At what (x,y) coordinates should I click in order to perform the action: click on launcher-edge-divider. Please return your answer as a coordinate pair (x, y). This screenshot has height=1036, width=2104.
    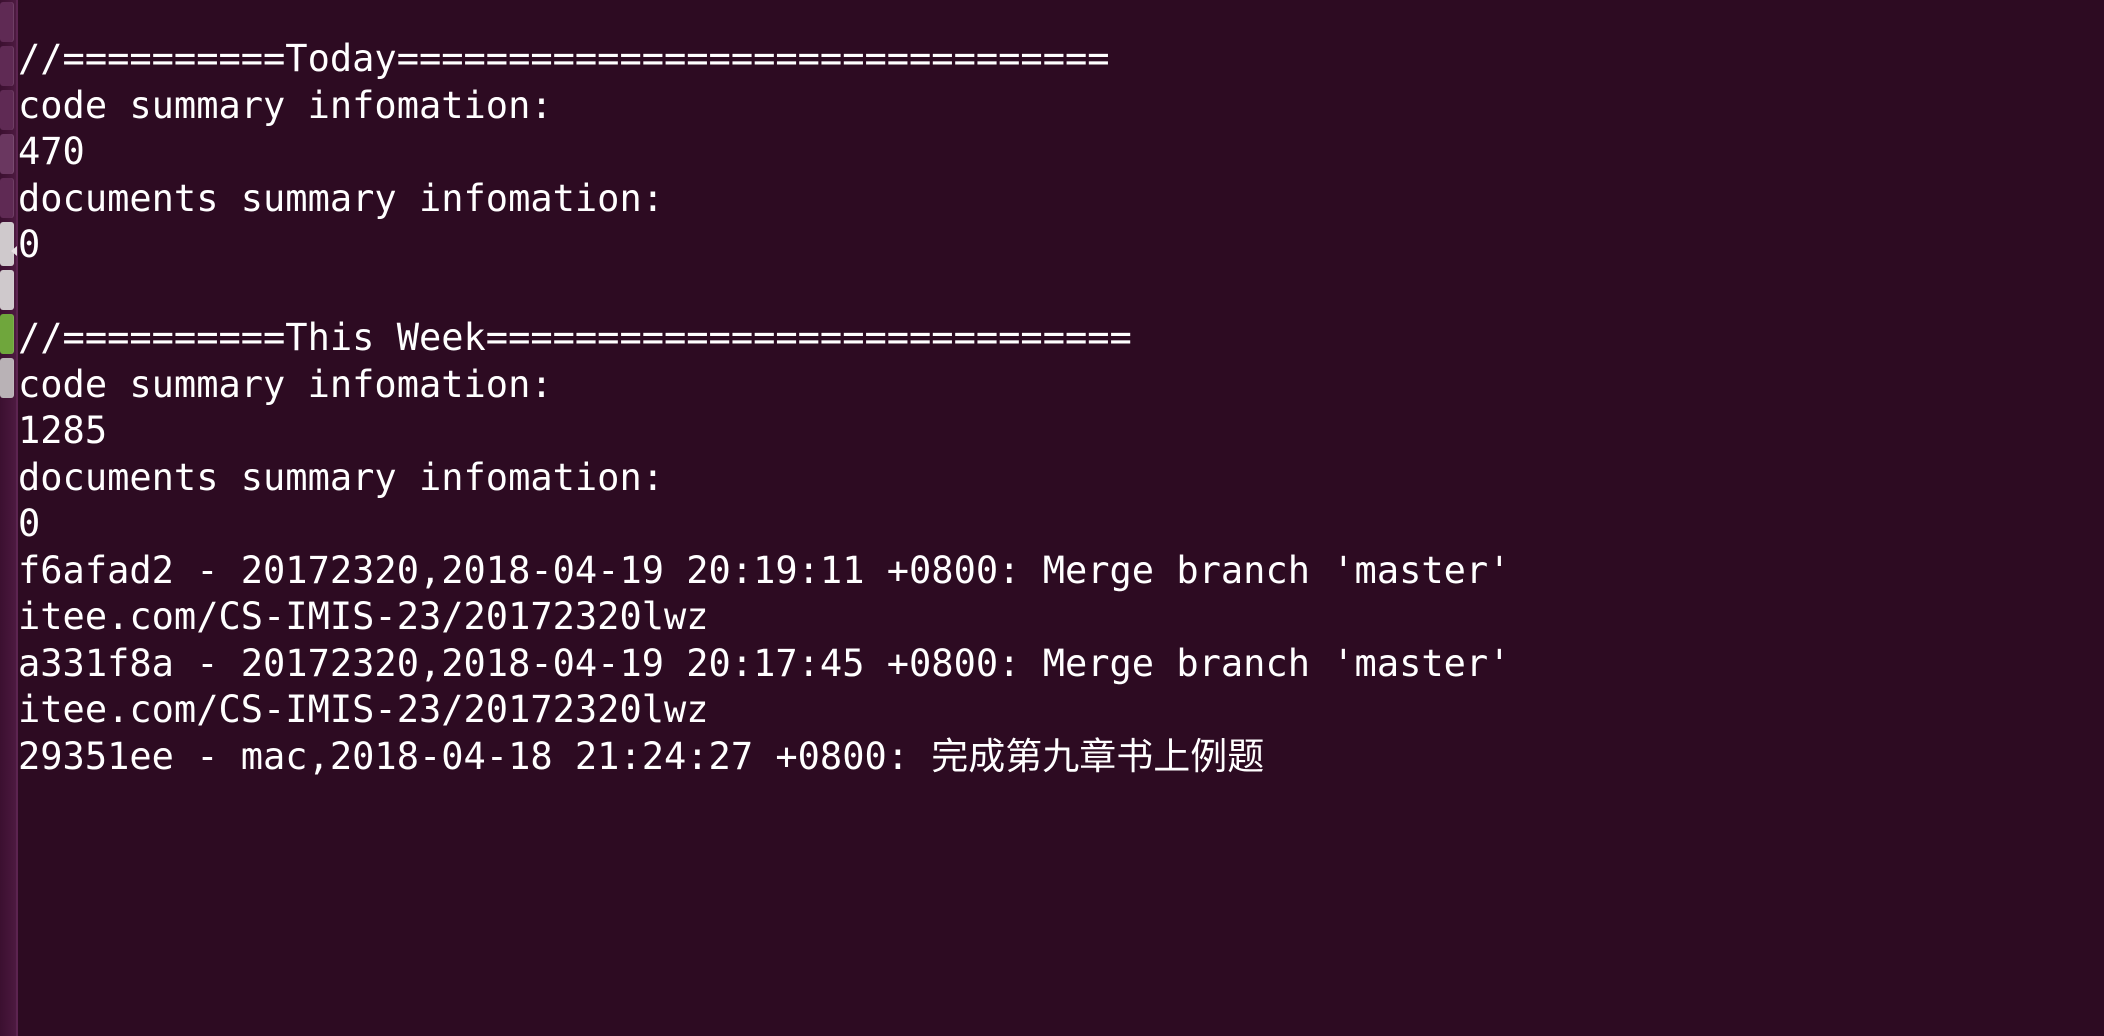
    Looking at the image, I should click on (17, 518).